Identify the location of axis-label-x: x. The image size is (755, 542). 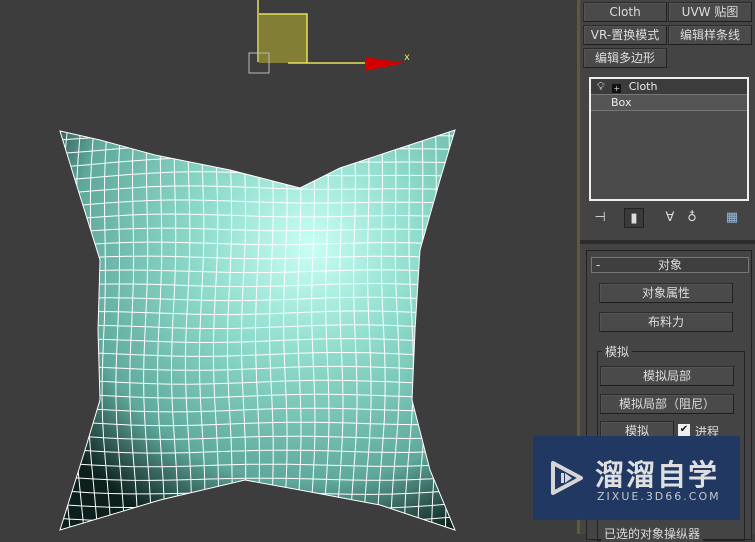
(407, 57).